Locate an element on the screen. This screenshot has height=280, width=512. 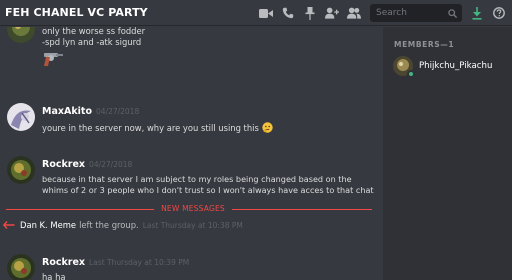
help-icon is located at coordinates (499, 13).